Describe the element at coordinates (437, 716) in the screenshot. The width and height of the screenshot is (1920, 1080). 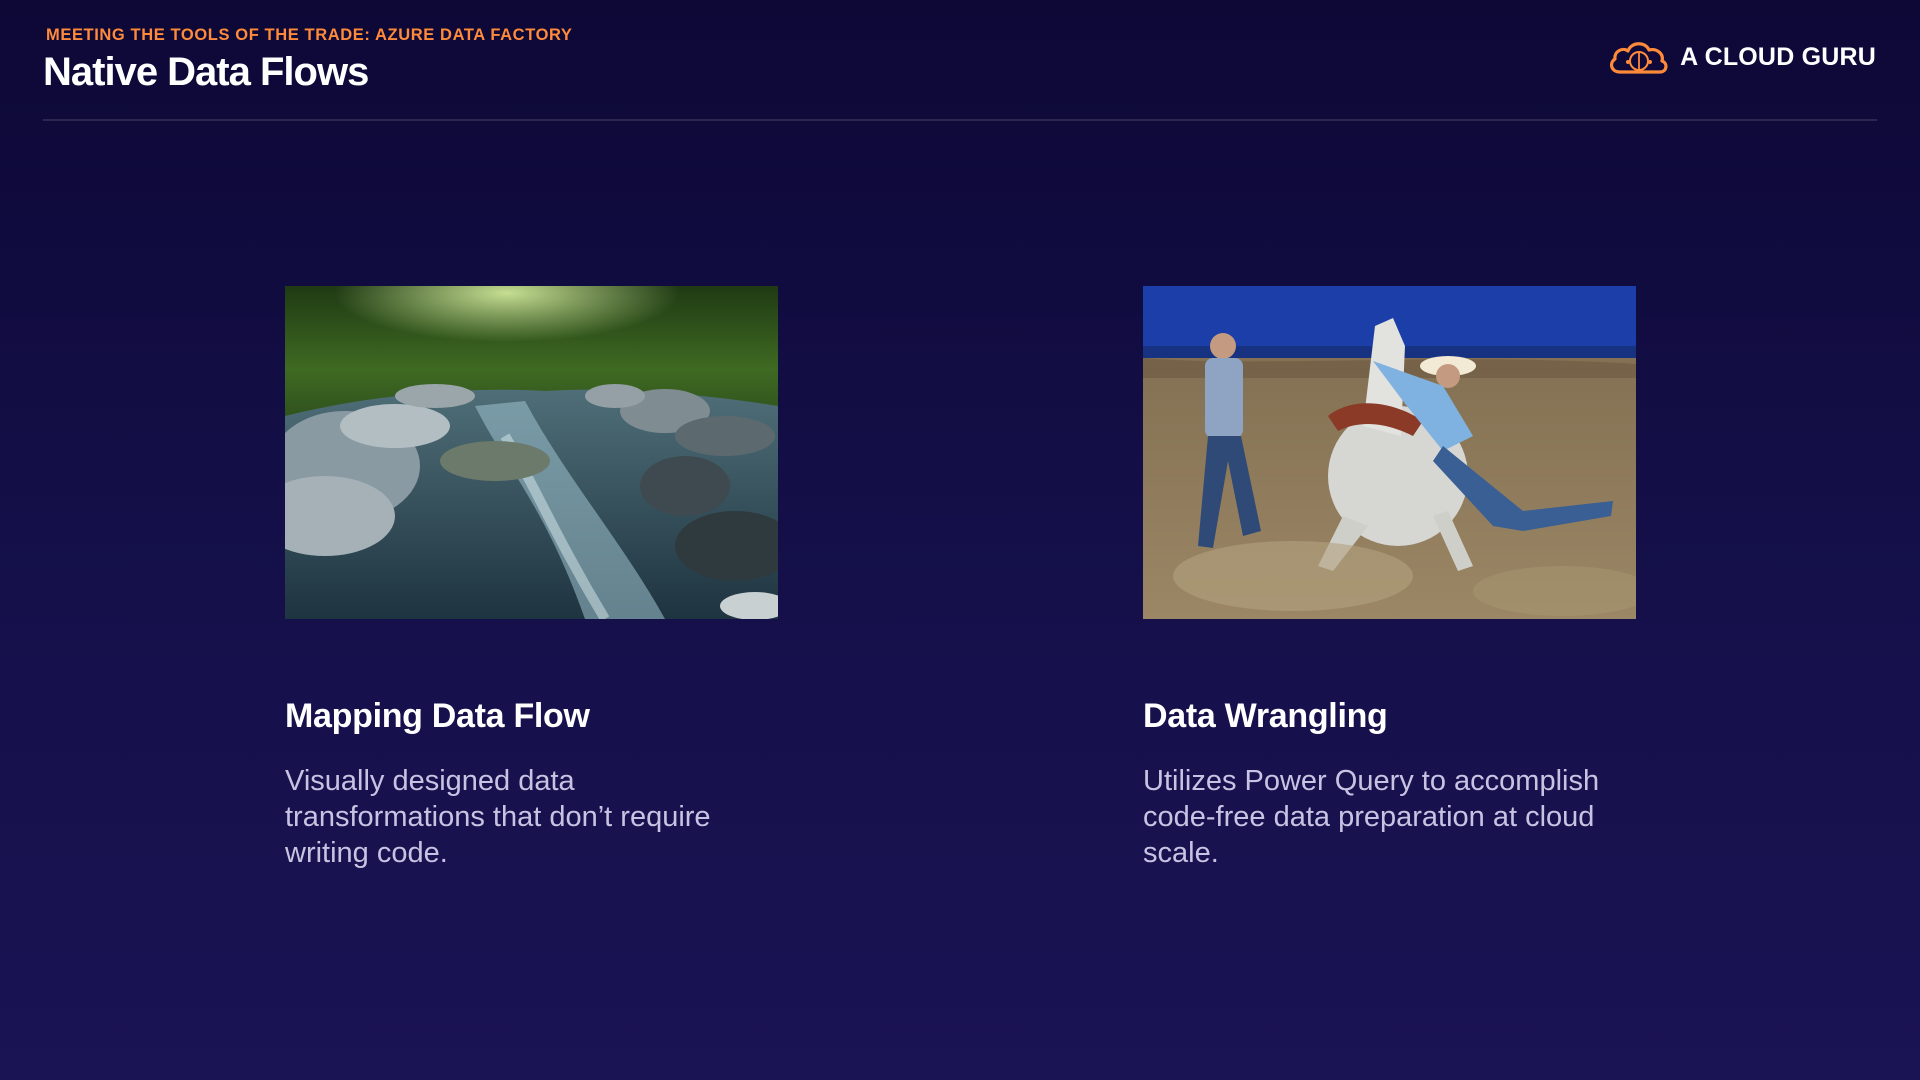
I see `card-title: Mapping Data Flow` at that location.